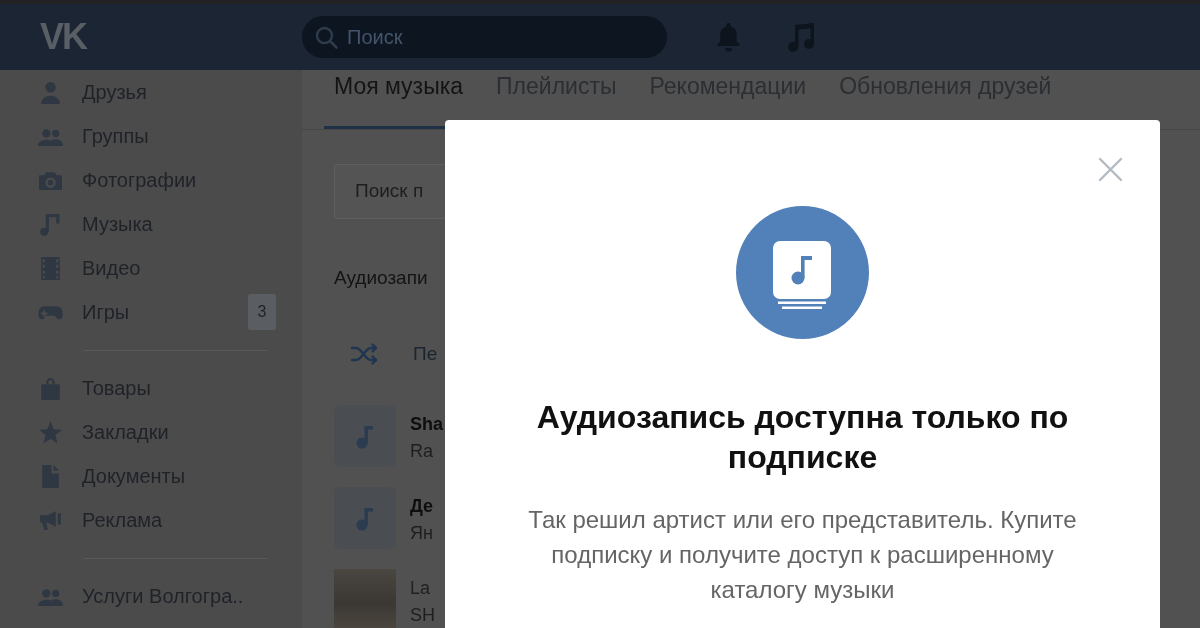  I want to click on modal-title: Аудиозапись доступна только по подписке, so click(802, 437).